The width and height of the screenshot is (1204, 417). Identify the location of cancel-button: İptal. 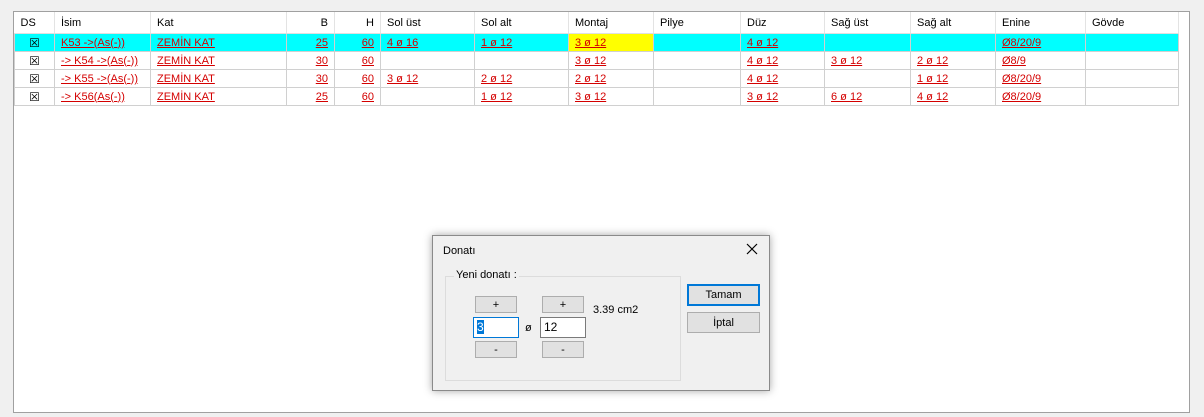
(723, 322).